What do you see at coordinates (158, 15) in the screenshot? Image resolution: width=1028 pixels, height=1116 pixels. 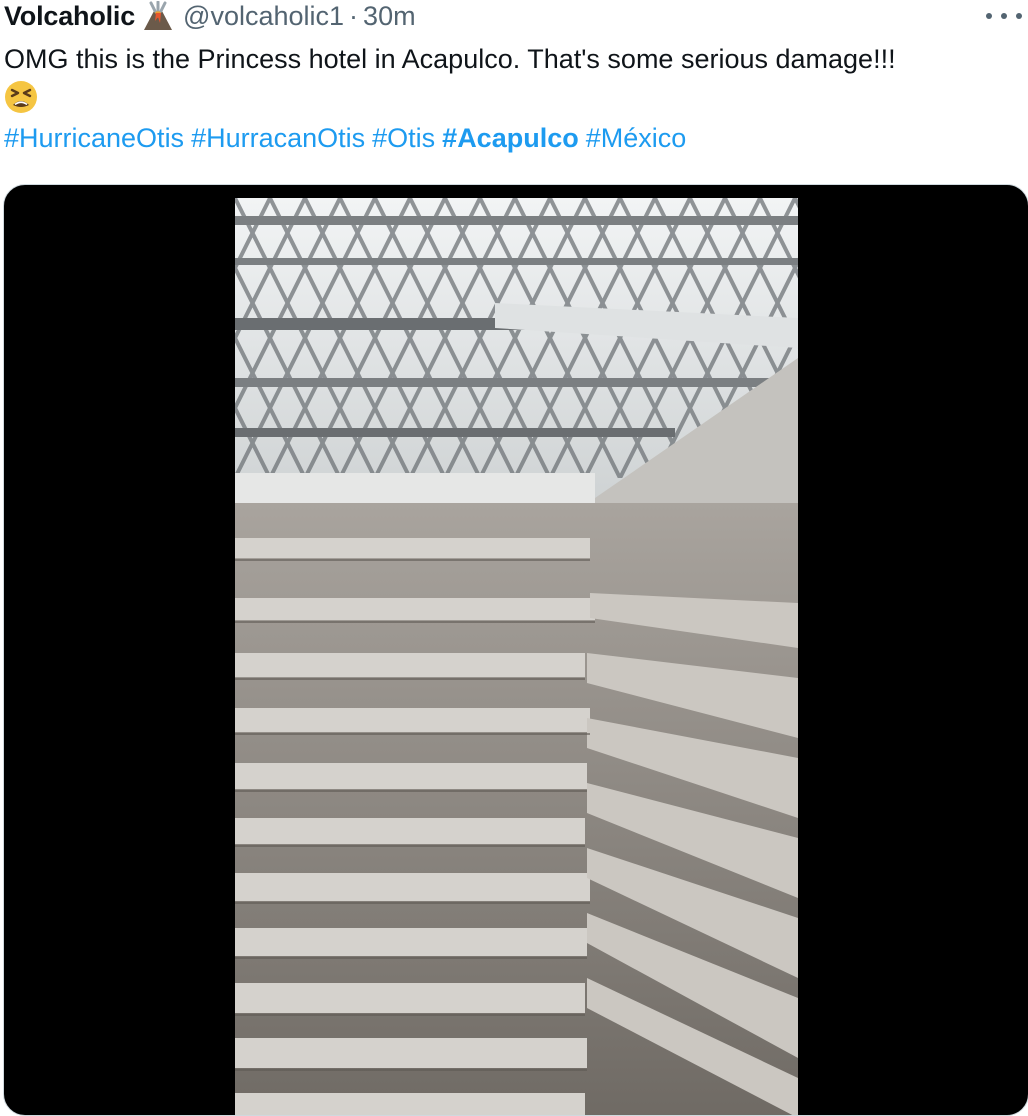 I see `volcano-icon` at bounding box center [158, 15].